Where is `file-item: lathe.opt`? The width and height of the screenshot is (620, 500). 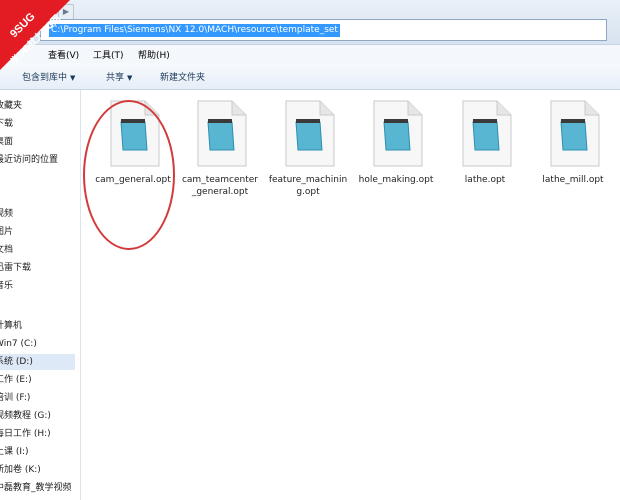
file-item: lathe.opt is located at coordinates (485, 143).